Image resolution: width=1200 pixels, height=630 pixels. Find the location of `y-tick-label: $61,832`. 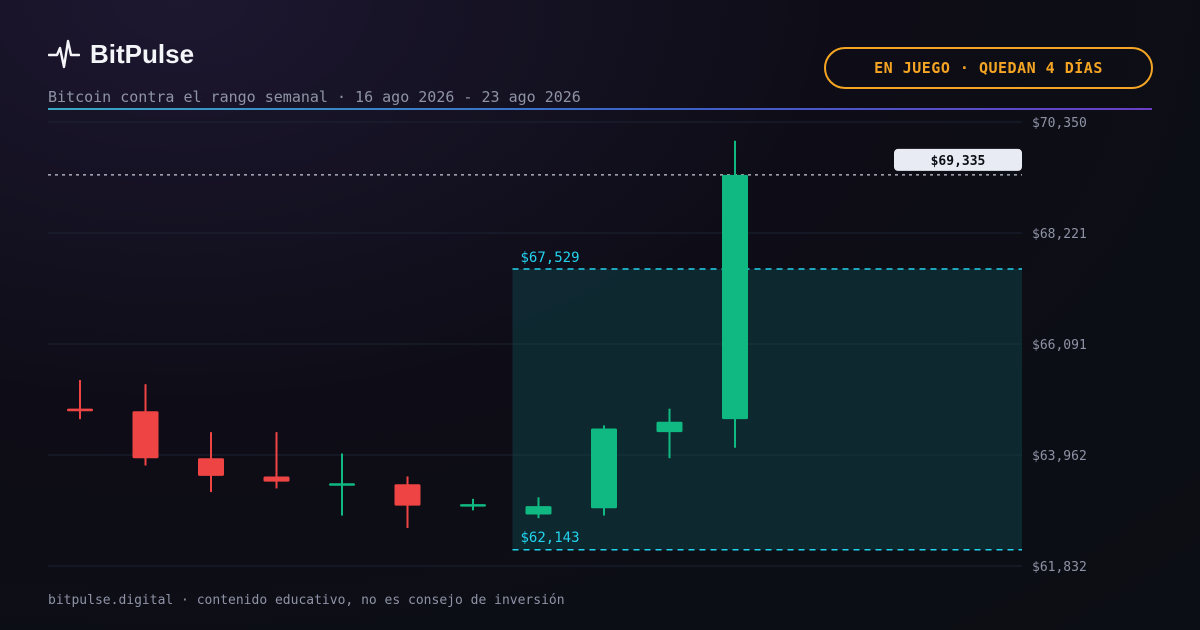

y-tick-label: $61,832 is located at coordinates (1059, 567).